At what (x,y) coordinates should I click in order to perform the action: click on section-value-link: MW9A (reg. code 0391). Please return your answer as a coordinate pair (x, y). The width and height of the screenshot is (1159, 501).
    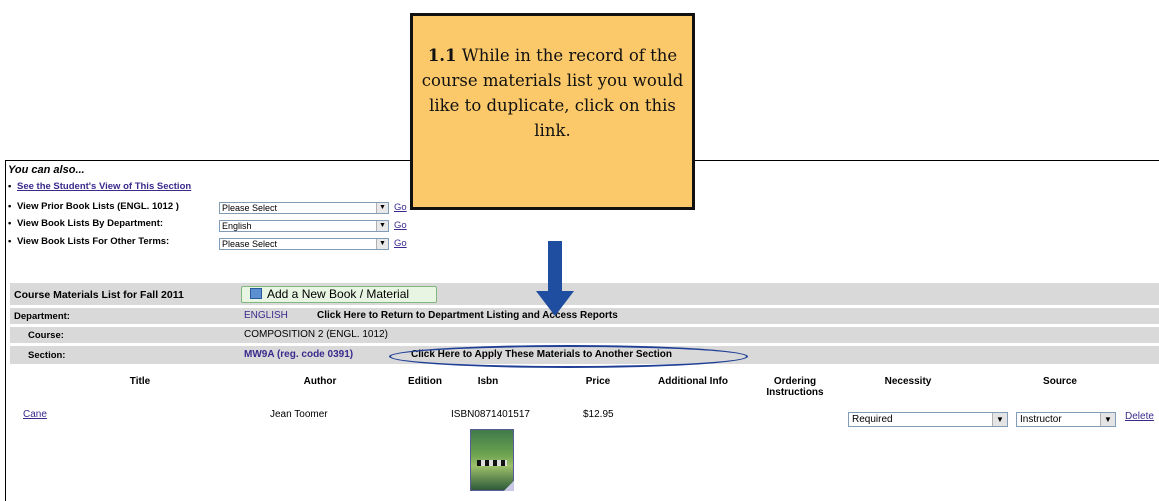
    Looking at the image, I should click on (298, 354).